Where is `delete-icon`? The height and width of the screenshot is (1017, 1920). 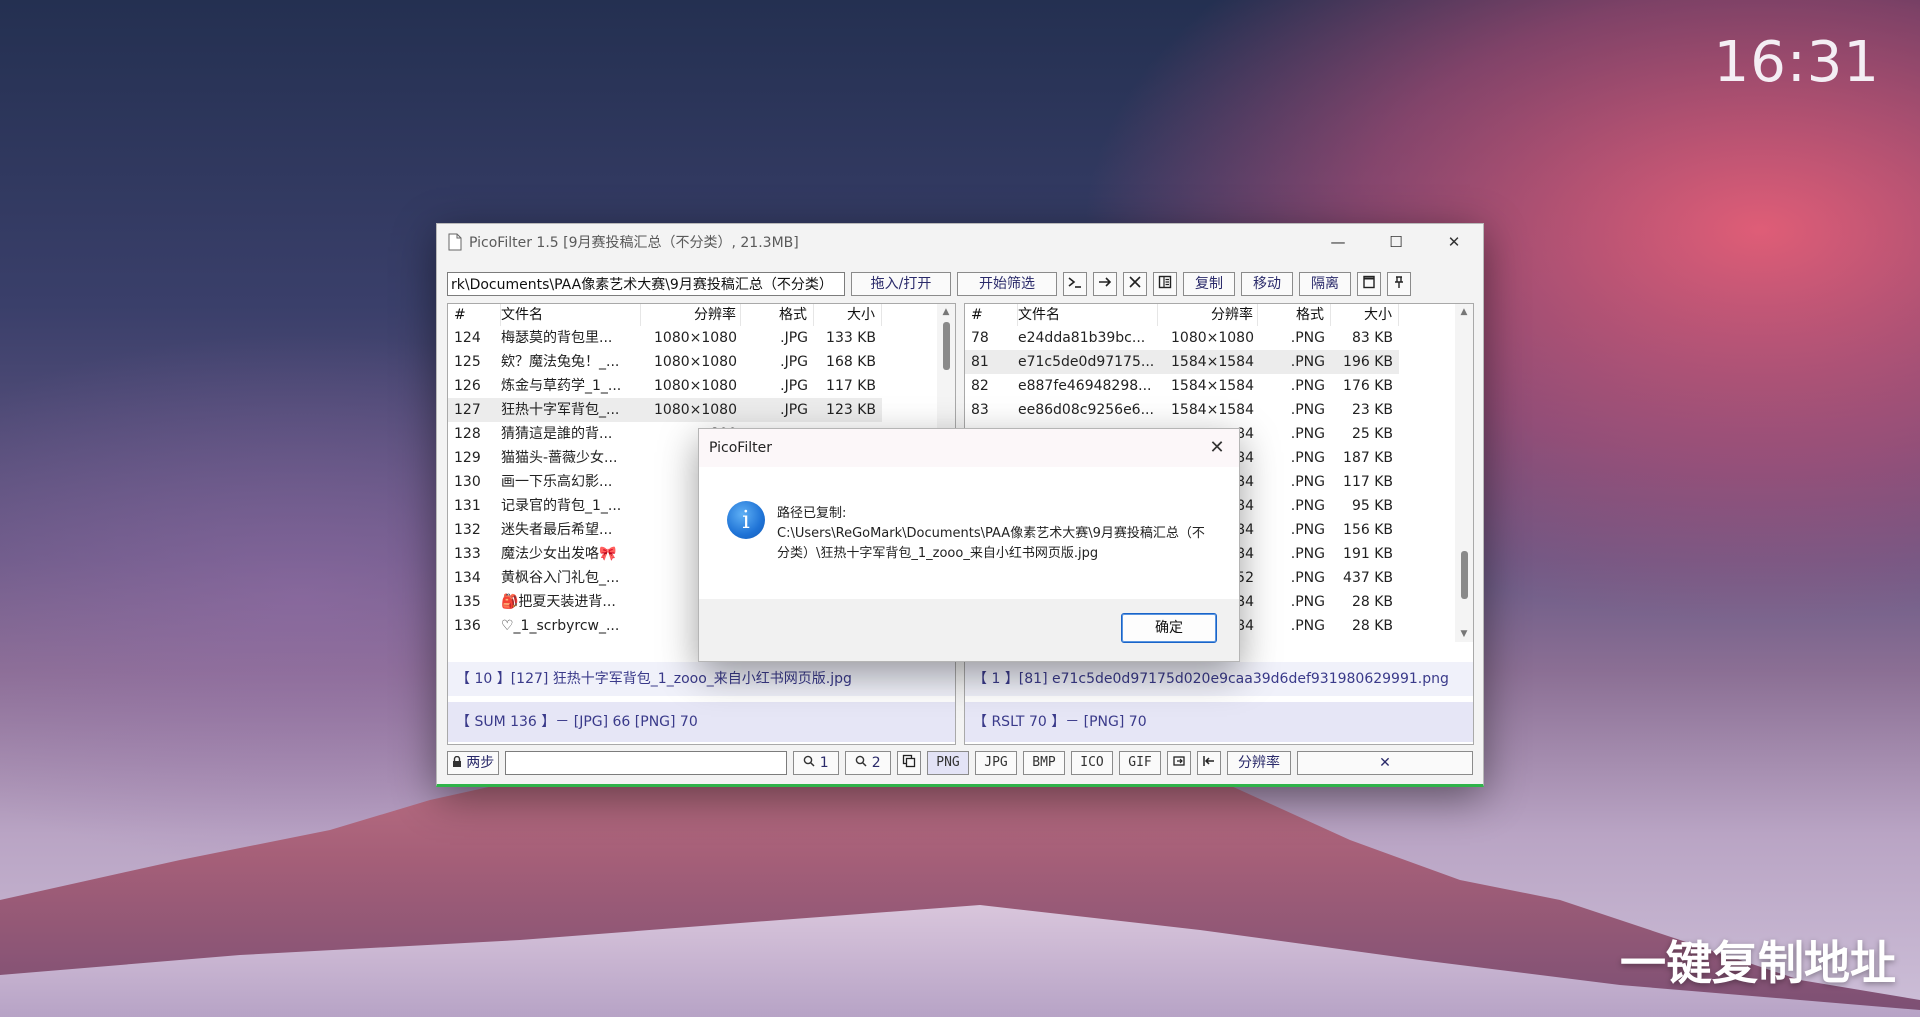
delete-icon is located at coordinates (1135, 284).